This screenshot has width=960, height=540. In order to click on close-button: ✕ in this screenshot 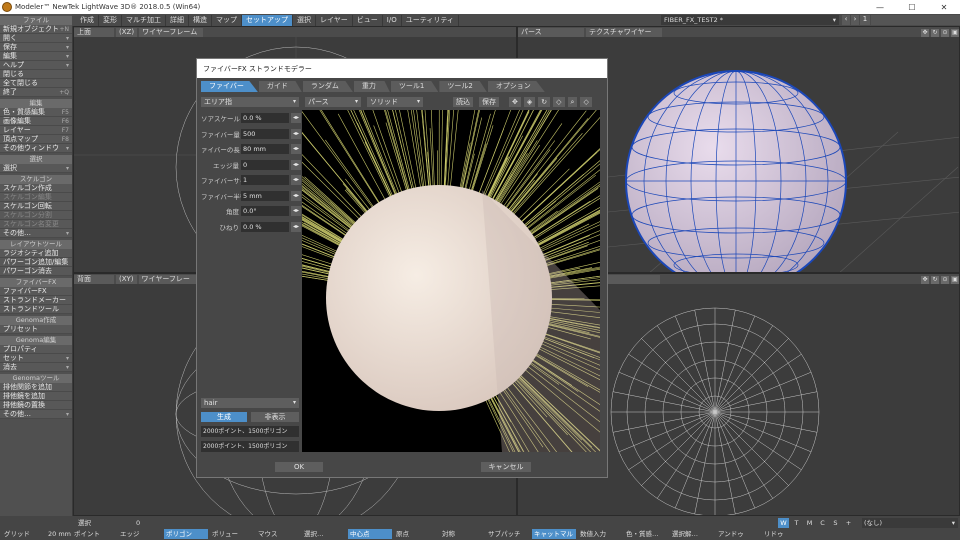, I will do `click(944, 7)`.